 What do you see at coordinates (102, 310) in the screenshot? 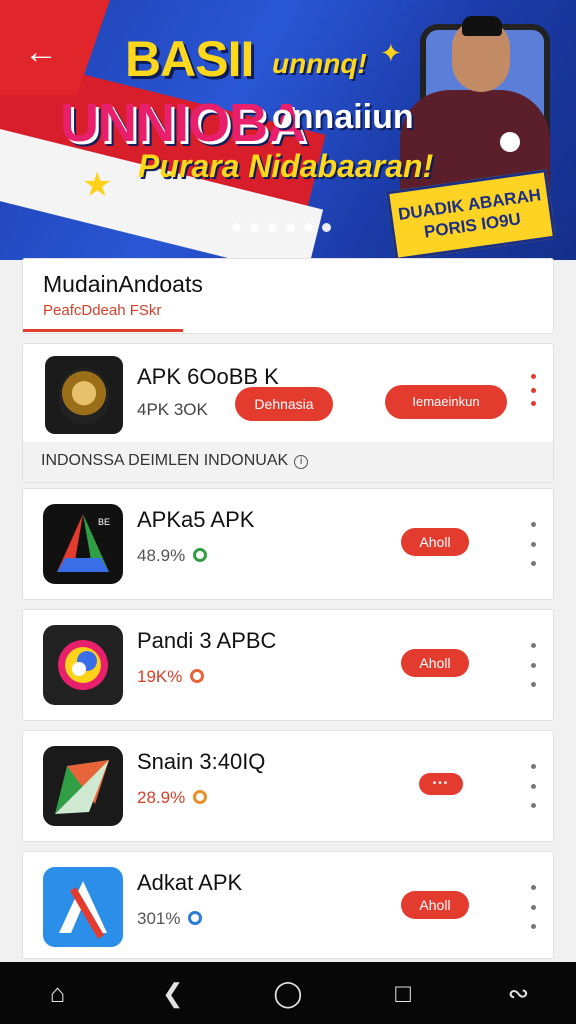
I see `section-subtitle: PeafcDdeah FSkr` at bounding box center [102, 310].